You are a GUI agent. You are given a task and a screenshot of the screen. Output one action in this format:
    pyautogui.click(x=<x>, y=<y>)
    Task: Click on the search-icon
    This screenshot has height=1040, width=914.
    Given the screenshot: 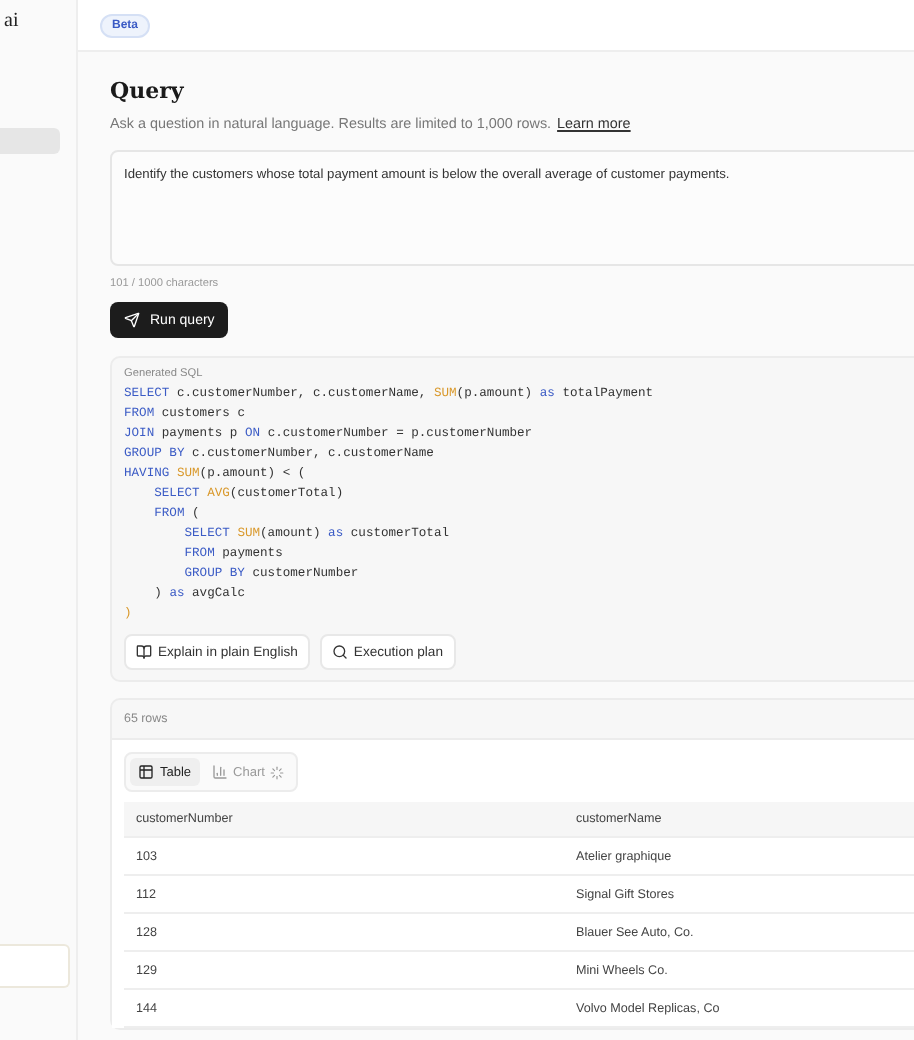 What is the action you would take?
    pyautogui.click(x=339, y=652)
    